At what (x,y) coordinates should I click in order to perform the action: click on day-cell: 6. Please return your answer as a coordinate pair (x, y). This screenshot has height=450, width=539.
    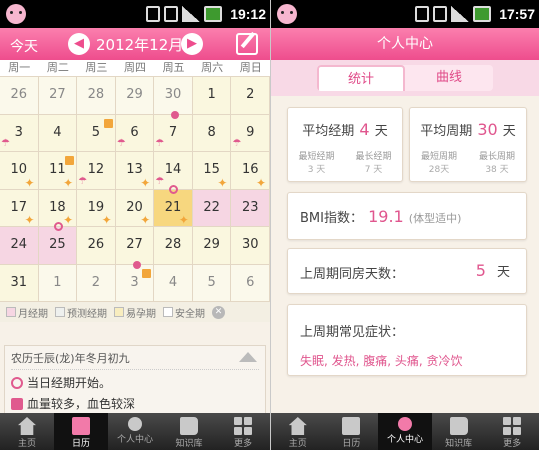
    Looking at the image, I should click on (250, 283).